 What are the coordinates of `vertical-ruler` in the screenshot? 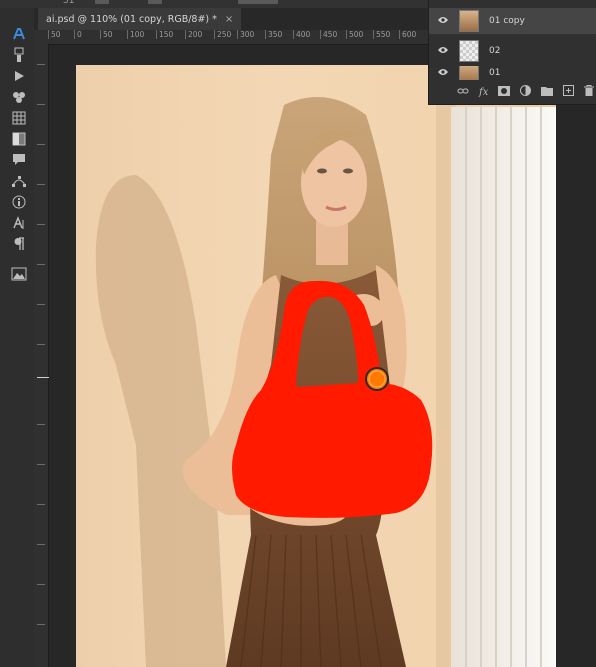 It's located at (41, 355).